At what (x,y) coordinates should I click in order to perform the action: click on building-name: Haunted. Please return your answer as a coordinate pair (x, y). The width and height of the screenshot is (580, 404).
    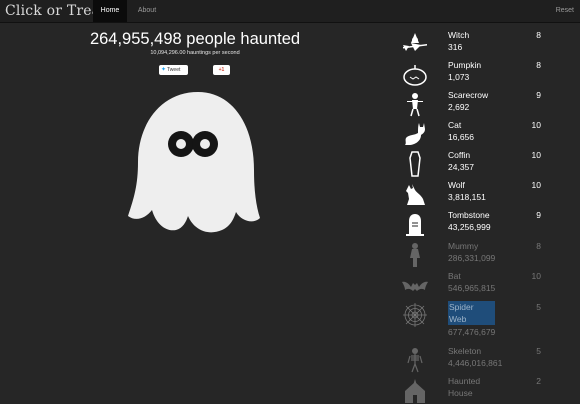
    Looking at the image, I should click on (464, 381).